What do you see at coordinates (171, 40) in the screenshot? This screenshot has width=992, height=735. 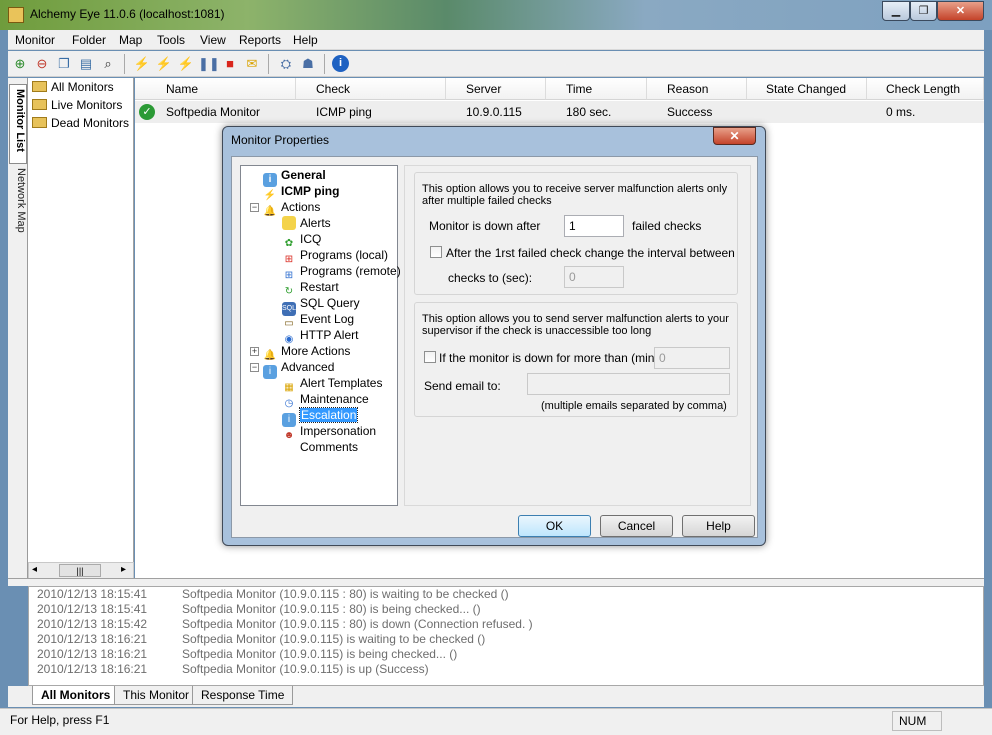 I see `menu-tools: Tools` at bounding box center [171, 40].